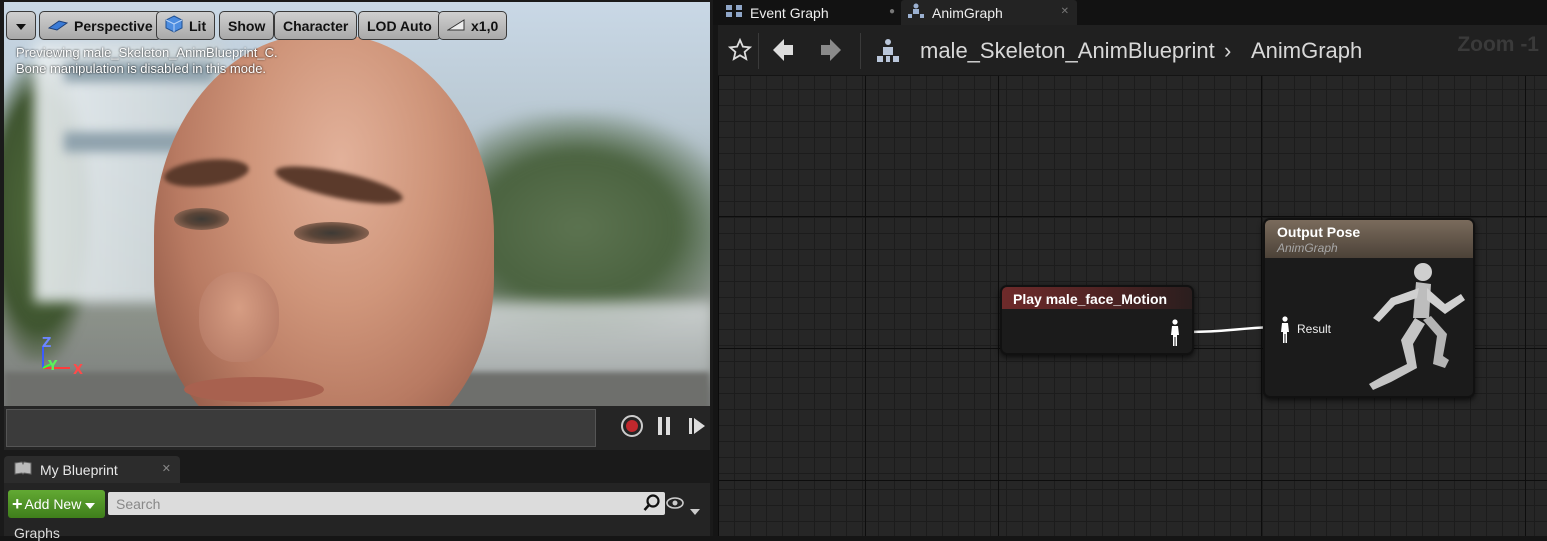 The image size is (1547, 541). What do you see at coordinates (1285, 332) in the screenshot?
I see `pose-input-pin-icon` at bounding box center [1285, 332].